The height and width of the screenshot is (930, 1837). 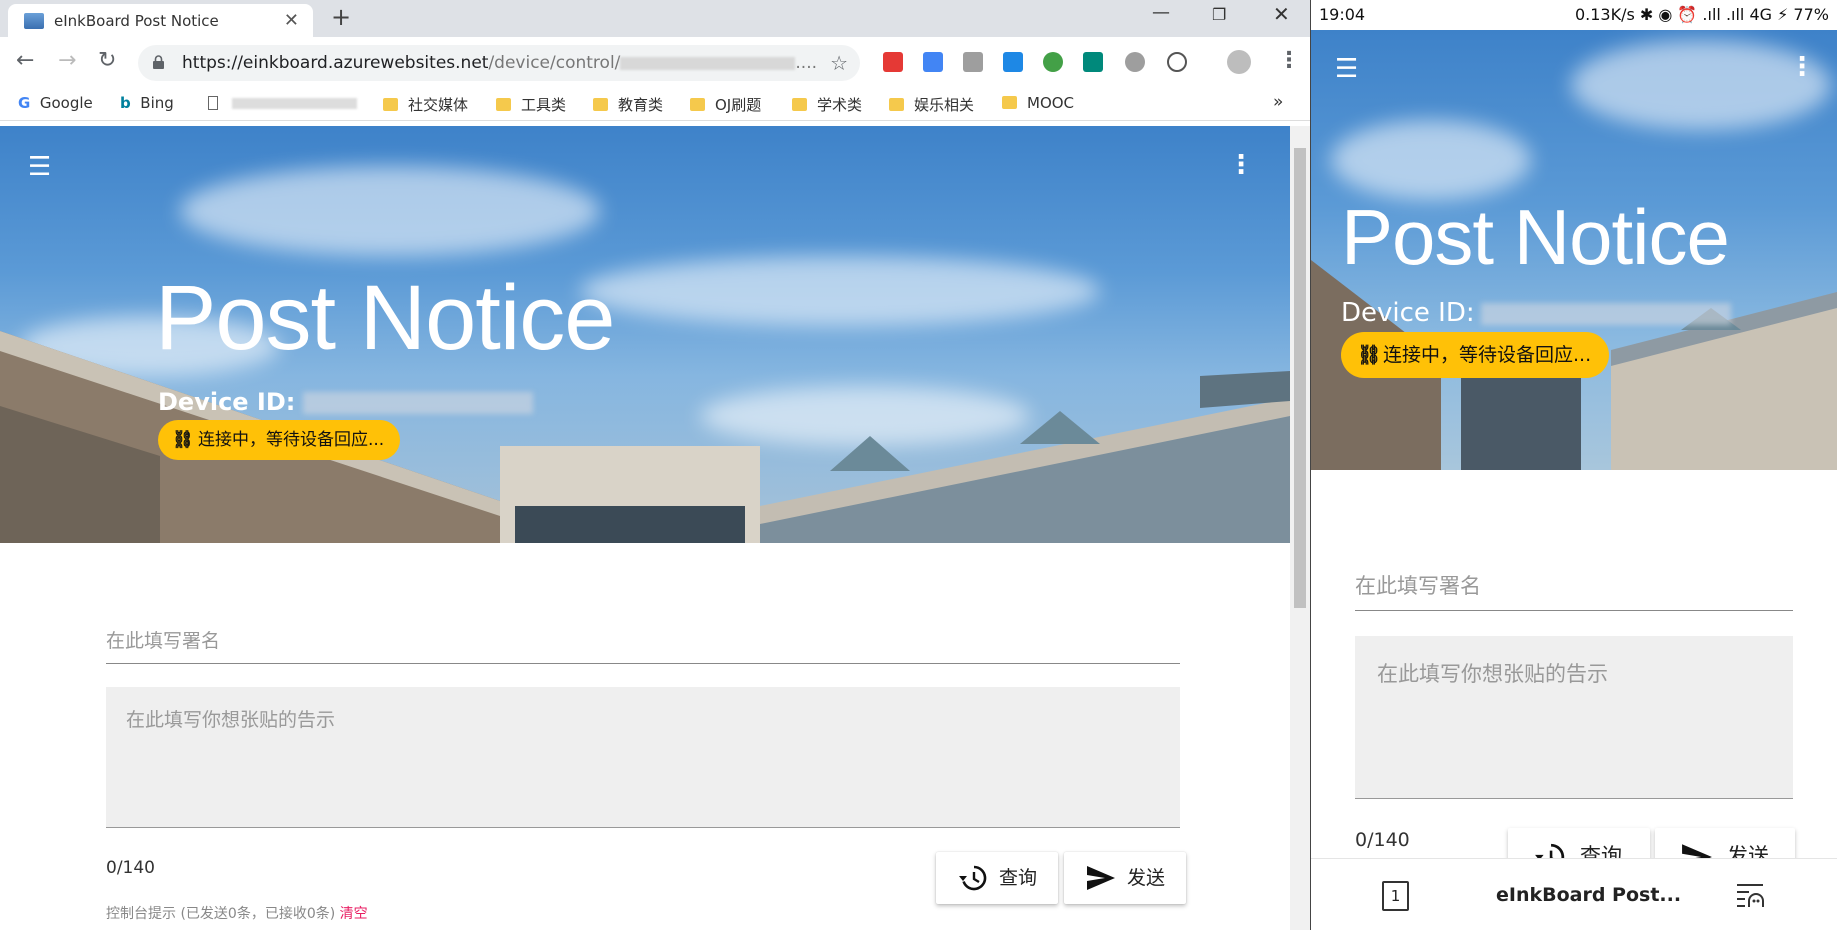 What do you see at coordinates (1219, 14) in the screenshot?
I see `restore-icon: ❐` at bounding box center [1219, 14].